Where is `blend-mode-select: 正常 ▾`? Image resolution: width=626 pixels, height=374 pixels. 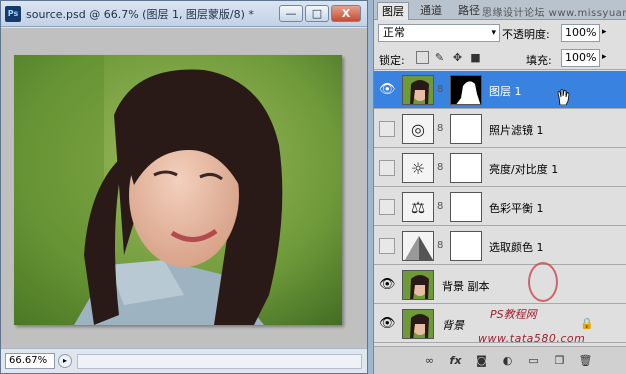
blend-mode-select: 正常 ▾ is located at coordinates (439, 33).